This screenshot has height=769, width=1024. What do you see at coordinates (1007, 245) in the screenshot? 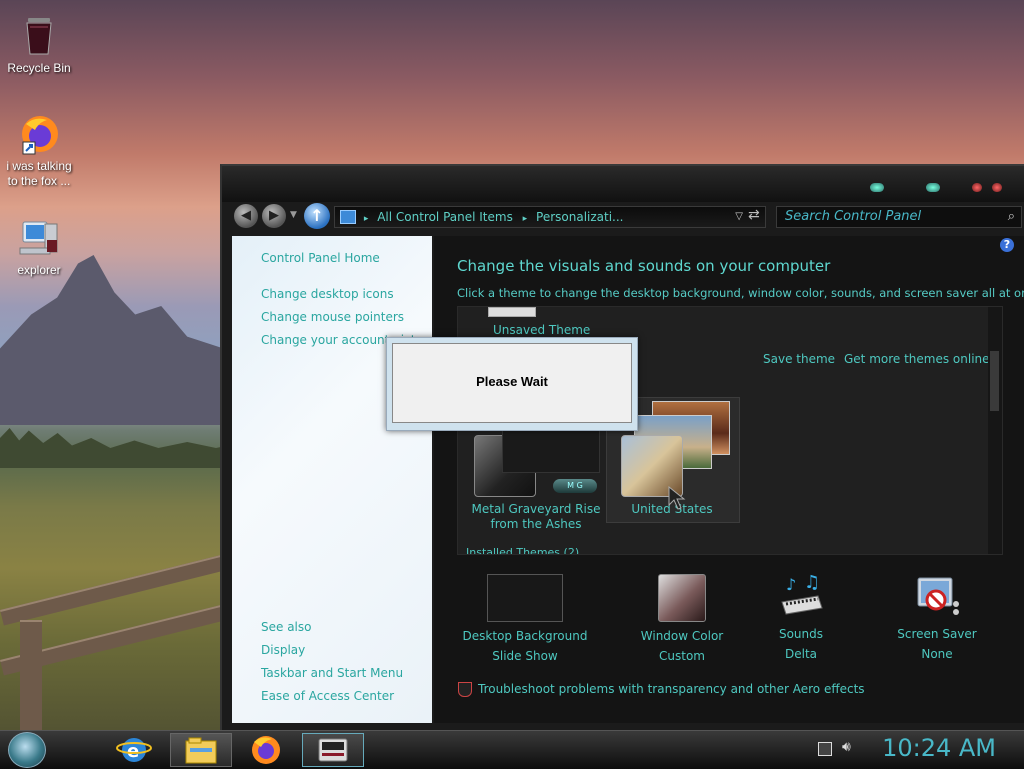
I see `help-icon: ?` at bounding box center [1007, 245].